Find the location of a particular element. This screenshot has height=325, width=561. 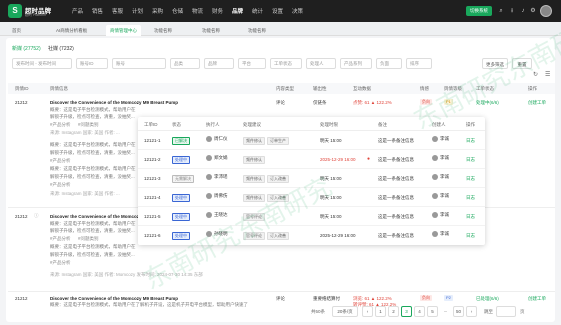

tab-function-2: 功能名称 is located at coordinates (211, 30).